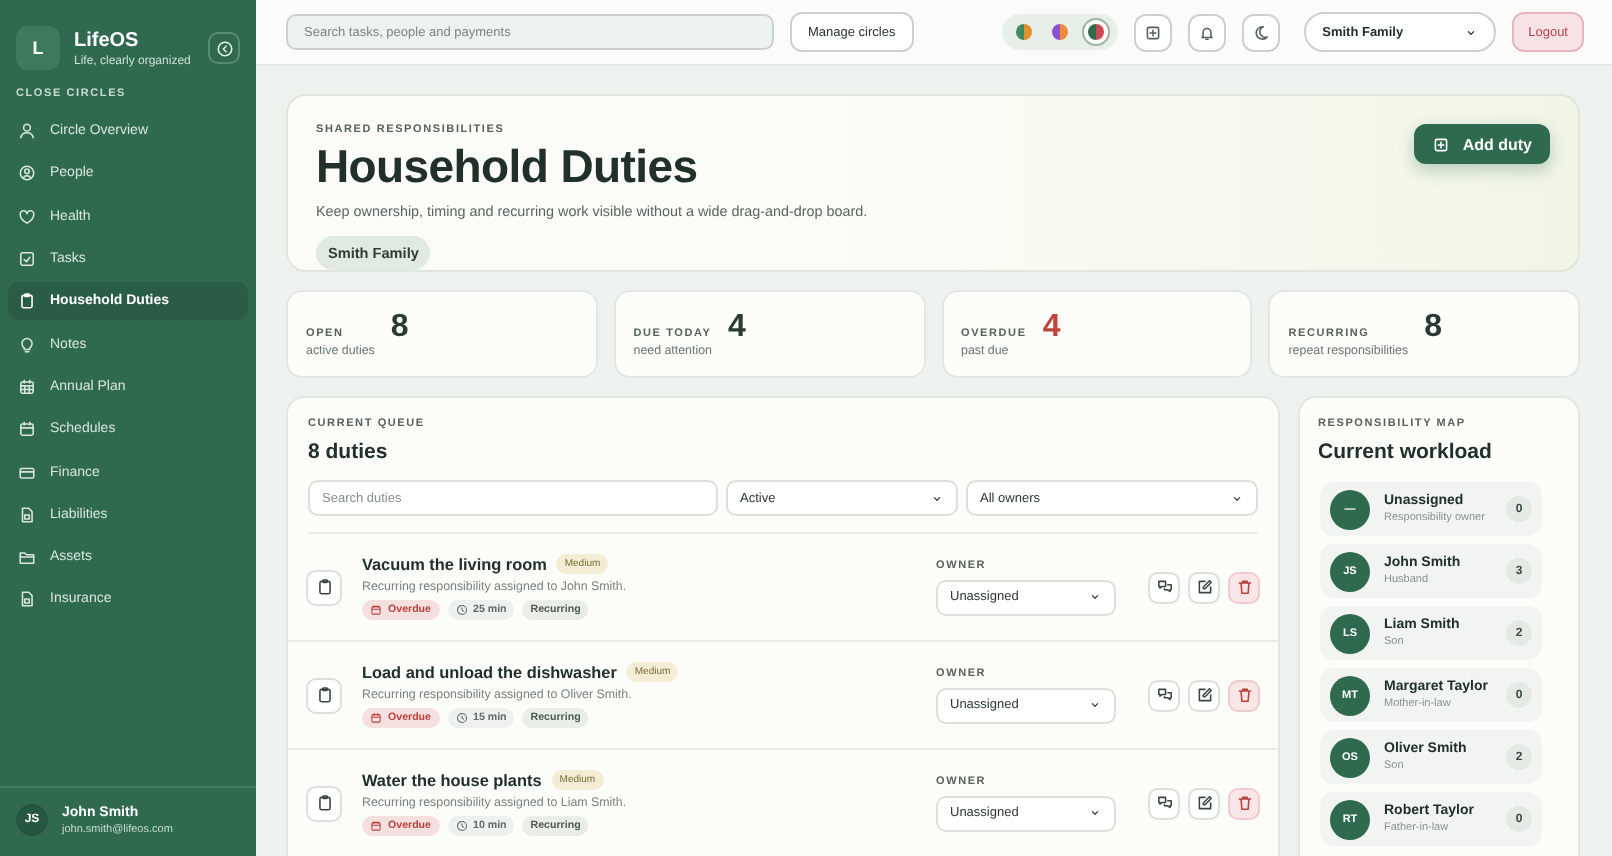 The height and width of the screenshot is (856, 1612). What do you see at coordinates (454, 564) in the screenshot?
I see `duty-title: Vacuum the living room` at bounding box center [454, 564].